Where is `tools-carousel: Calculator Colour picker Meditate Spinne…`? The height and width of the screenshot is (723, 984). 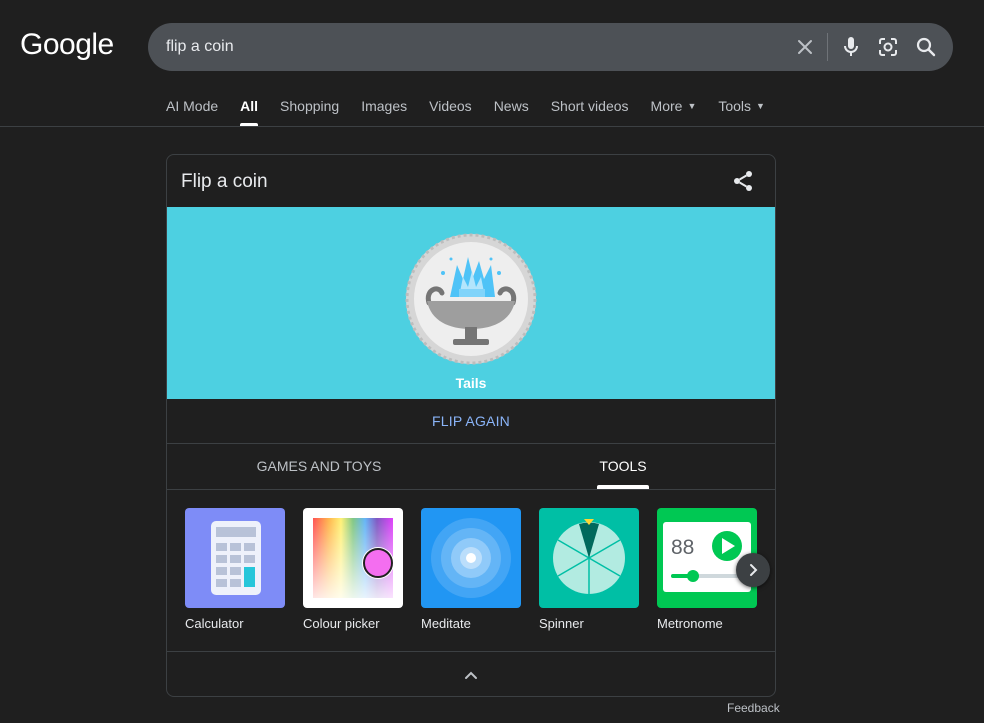 tools-carousel: Calculator Colour picker Meditate Spinne… is located at coordinates (480, 573).